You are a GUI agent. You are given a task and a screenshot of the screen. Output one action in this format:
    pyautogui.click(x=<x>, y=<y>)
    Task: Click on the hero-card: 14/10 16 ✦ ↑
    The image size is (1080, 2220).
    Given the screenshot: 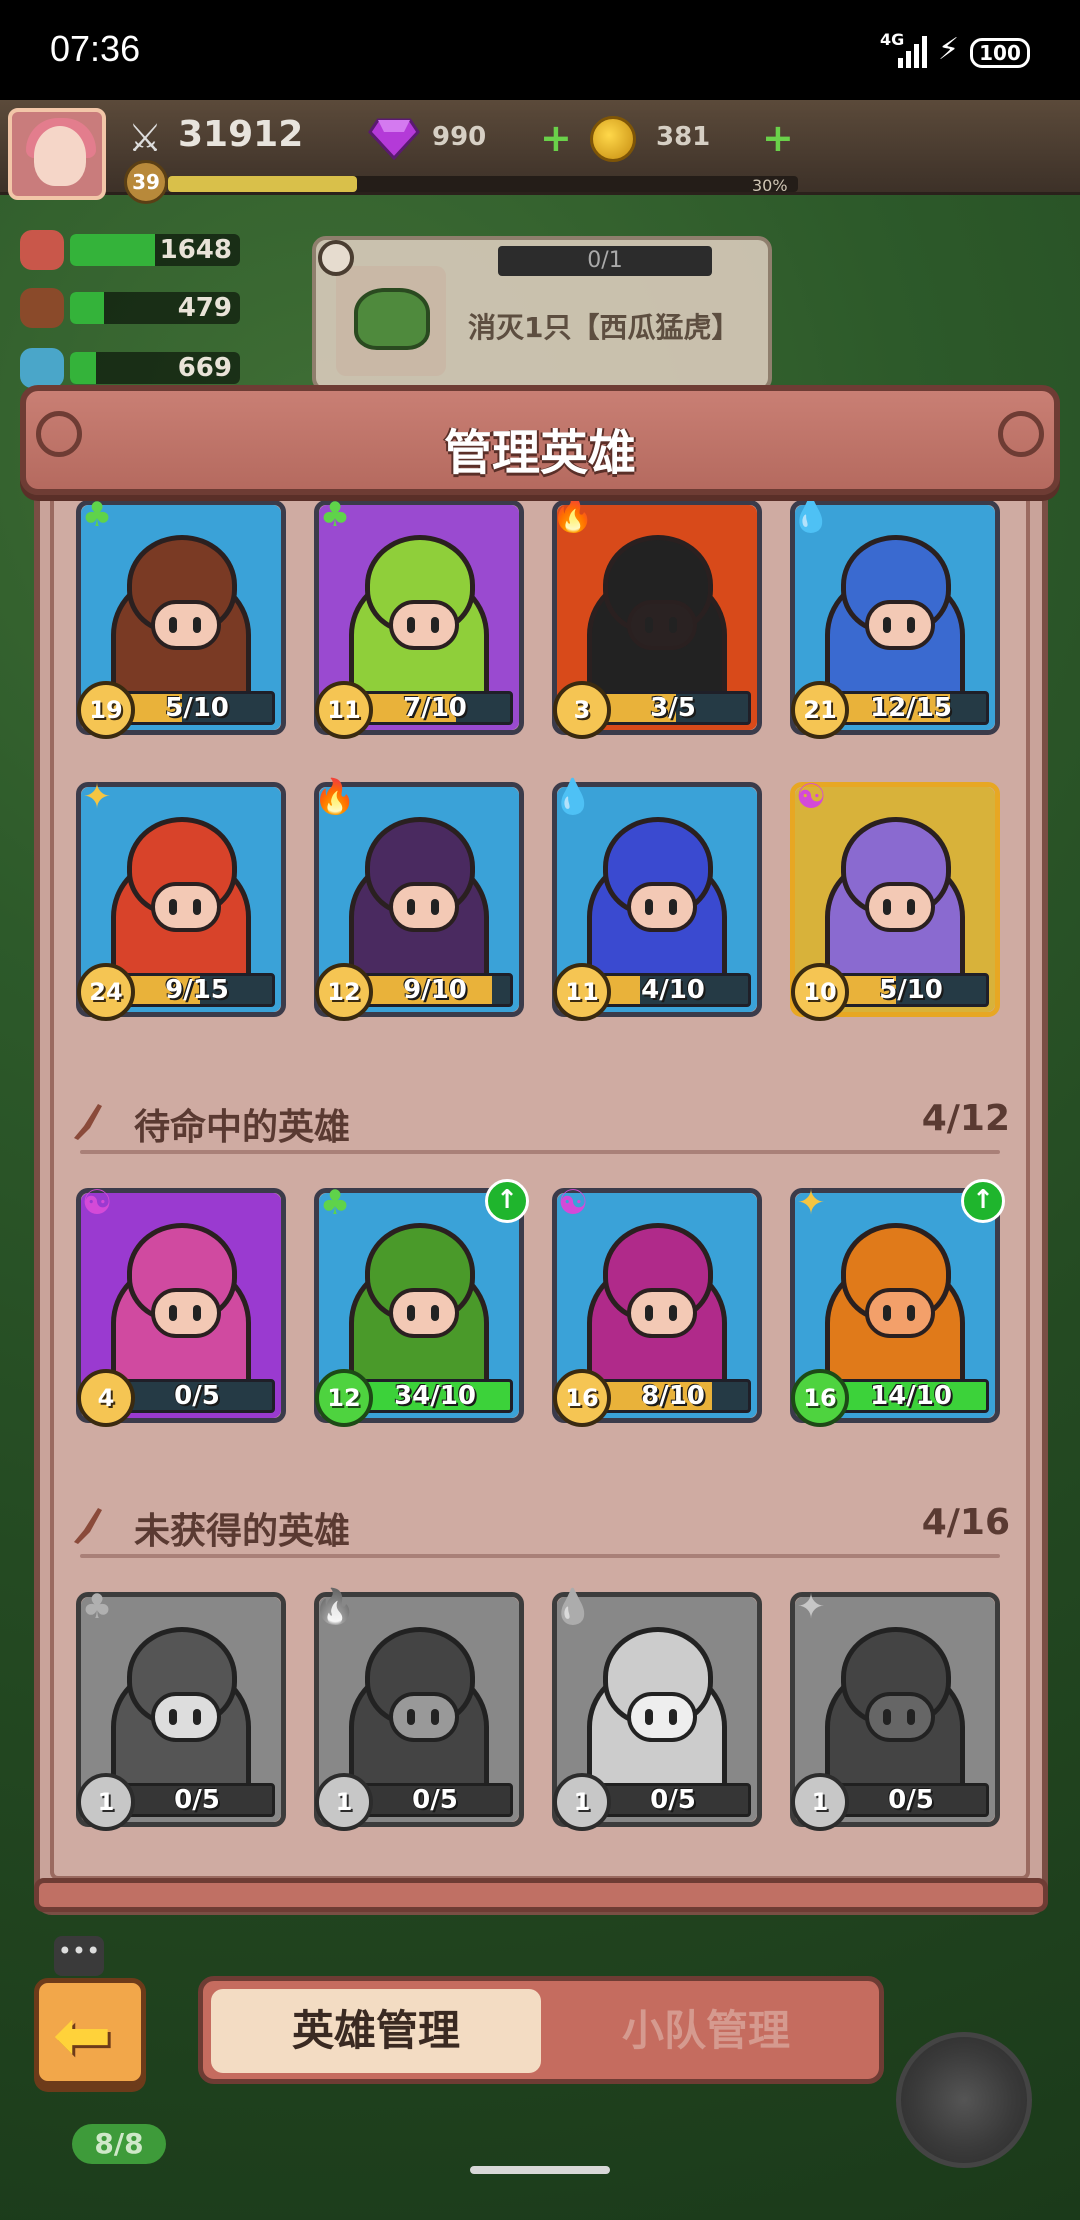 What is the action you would take?
    pyautogui.click(x=897, y=1303)
    